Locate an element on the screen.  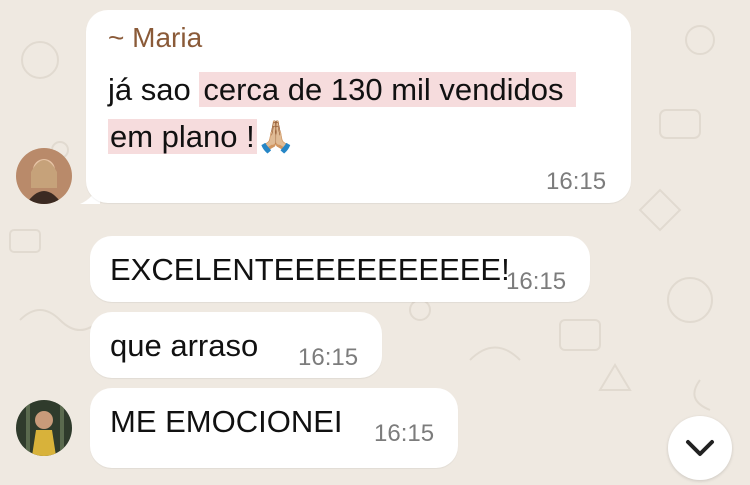
message-text: EXCELENTEEEEEEEEEEE! is located at coordinates (310, 269).